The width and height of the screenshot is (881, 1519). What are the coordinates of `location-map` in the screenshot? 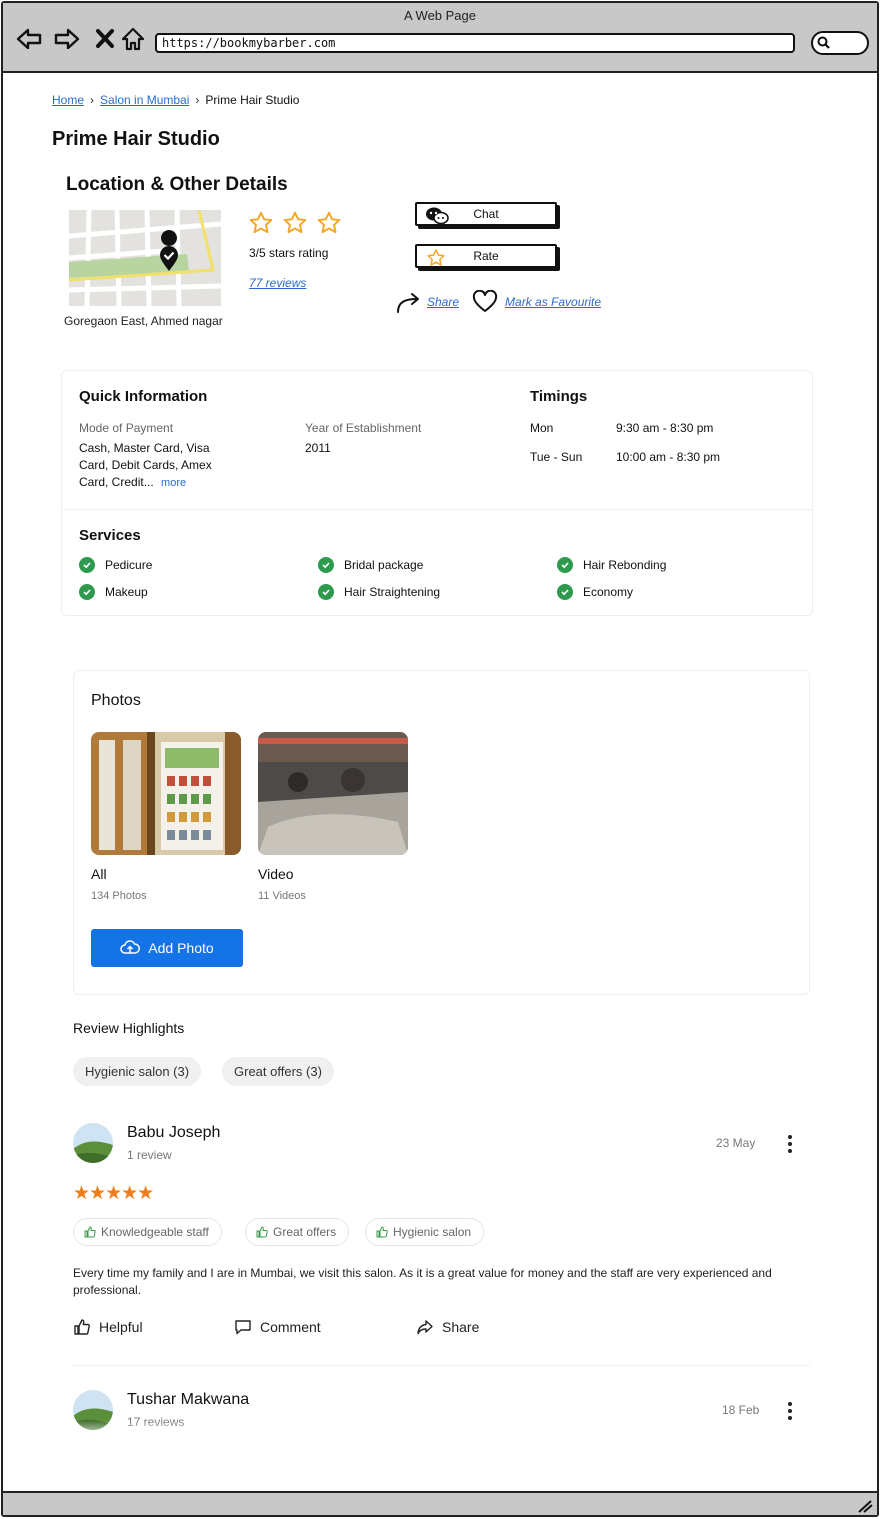 It's located at (145, 258).